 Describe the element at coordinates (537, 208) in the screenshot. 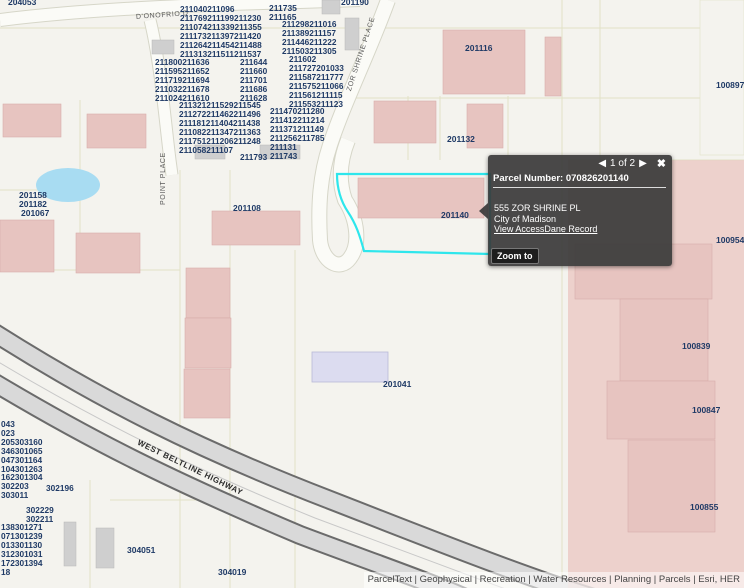

I see `parcel-address: 555 ZOR SHRINE PL` at that location.